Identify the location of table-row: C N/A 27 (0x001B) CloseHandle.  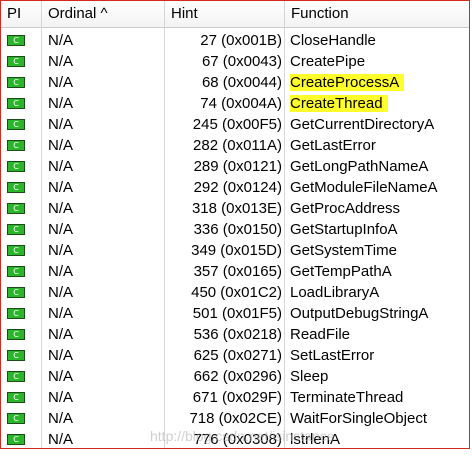
(235, 40).